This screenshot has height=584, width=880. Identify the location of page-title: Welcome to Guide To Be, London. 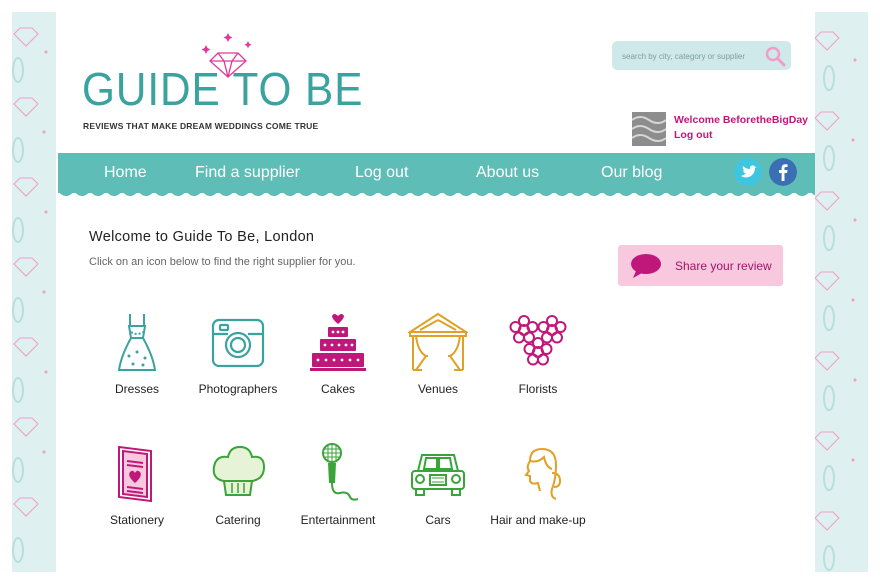
(202, 237).